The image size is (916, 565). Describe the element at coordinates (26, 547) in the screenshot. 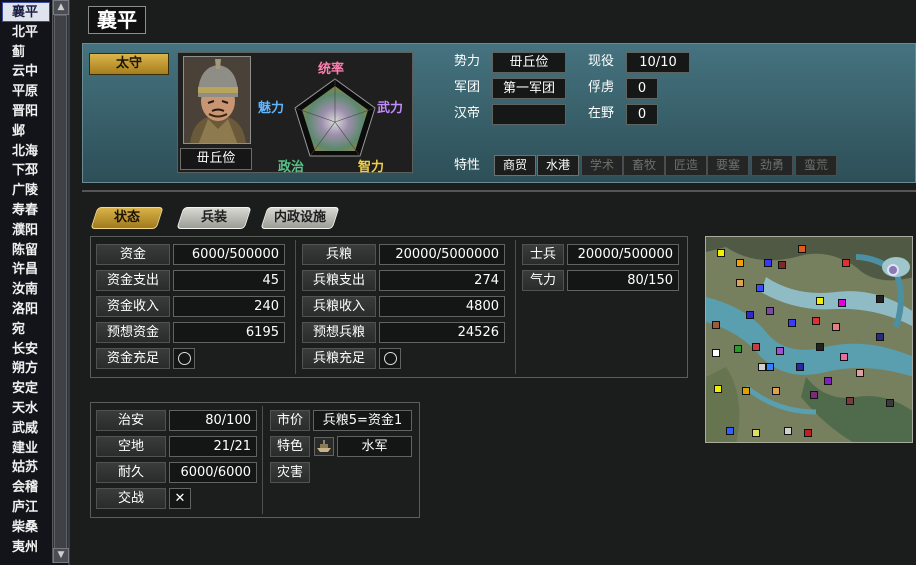

I see `city-list-item: 夷州` at that location.